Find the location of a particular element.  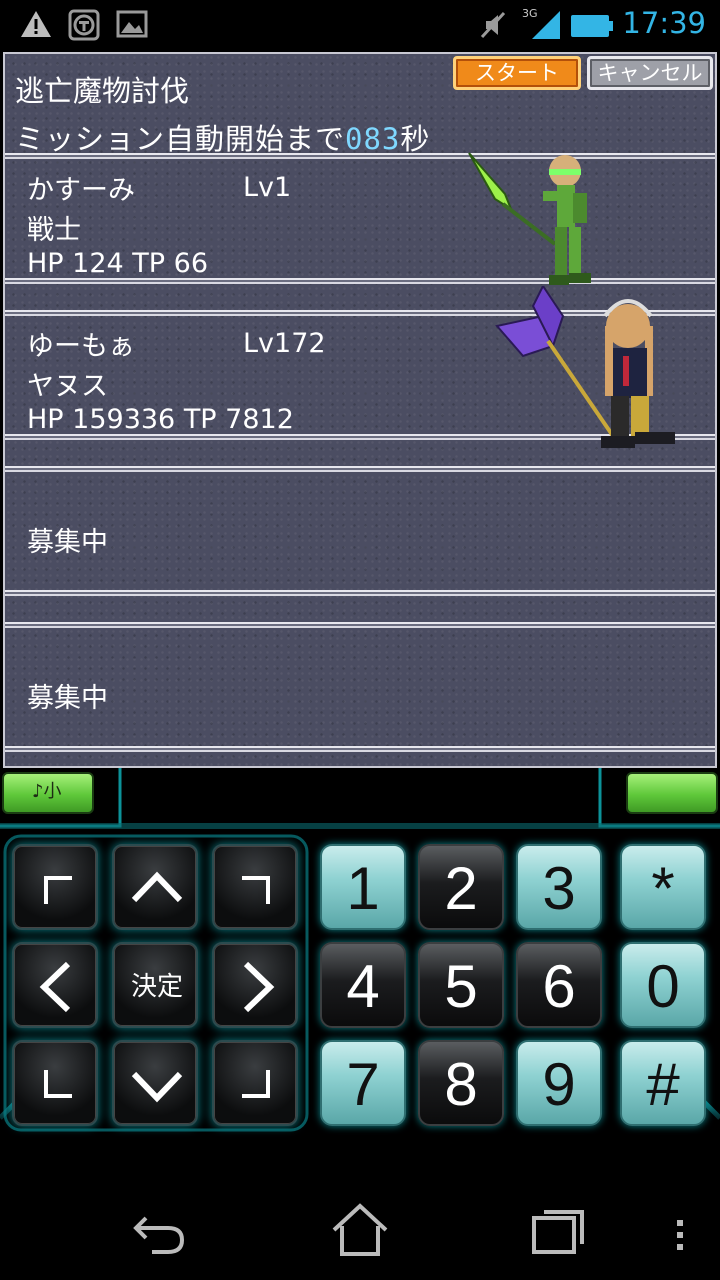

party-slot-4: 募集中 is located at coordinates (360, 686).